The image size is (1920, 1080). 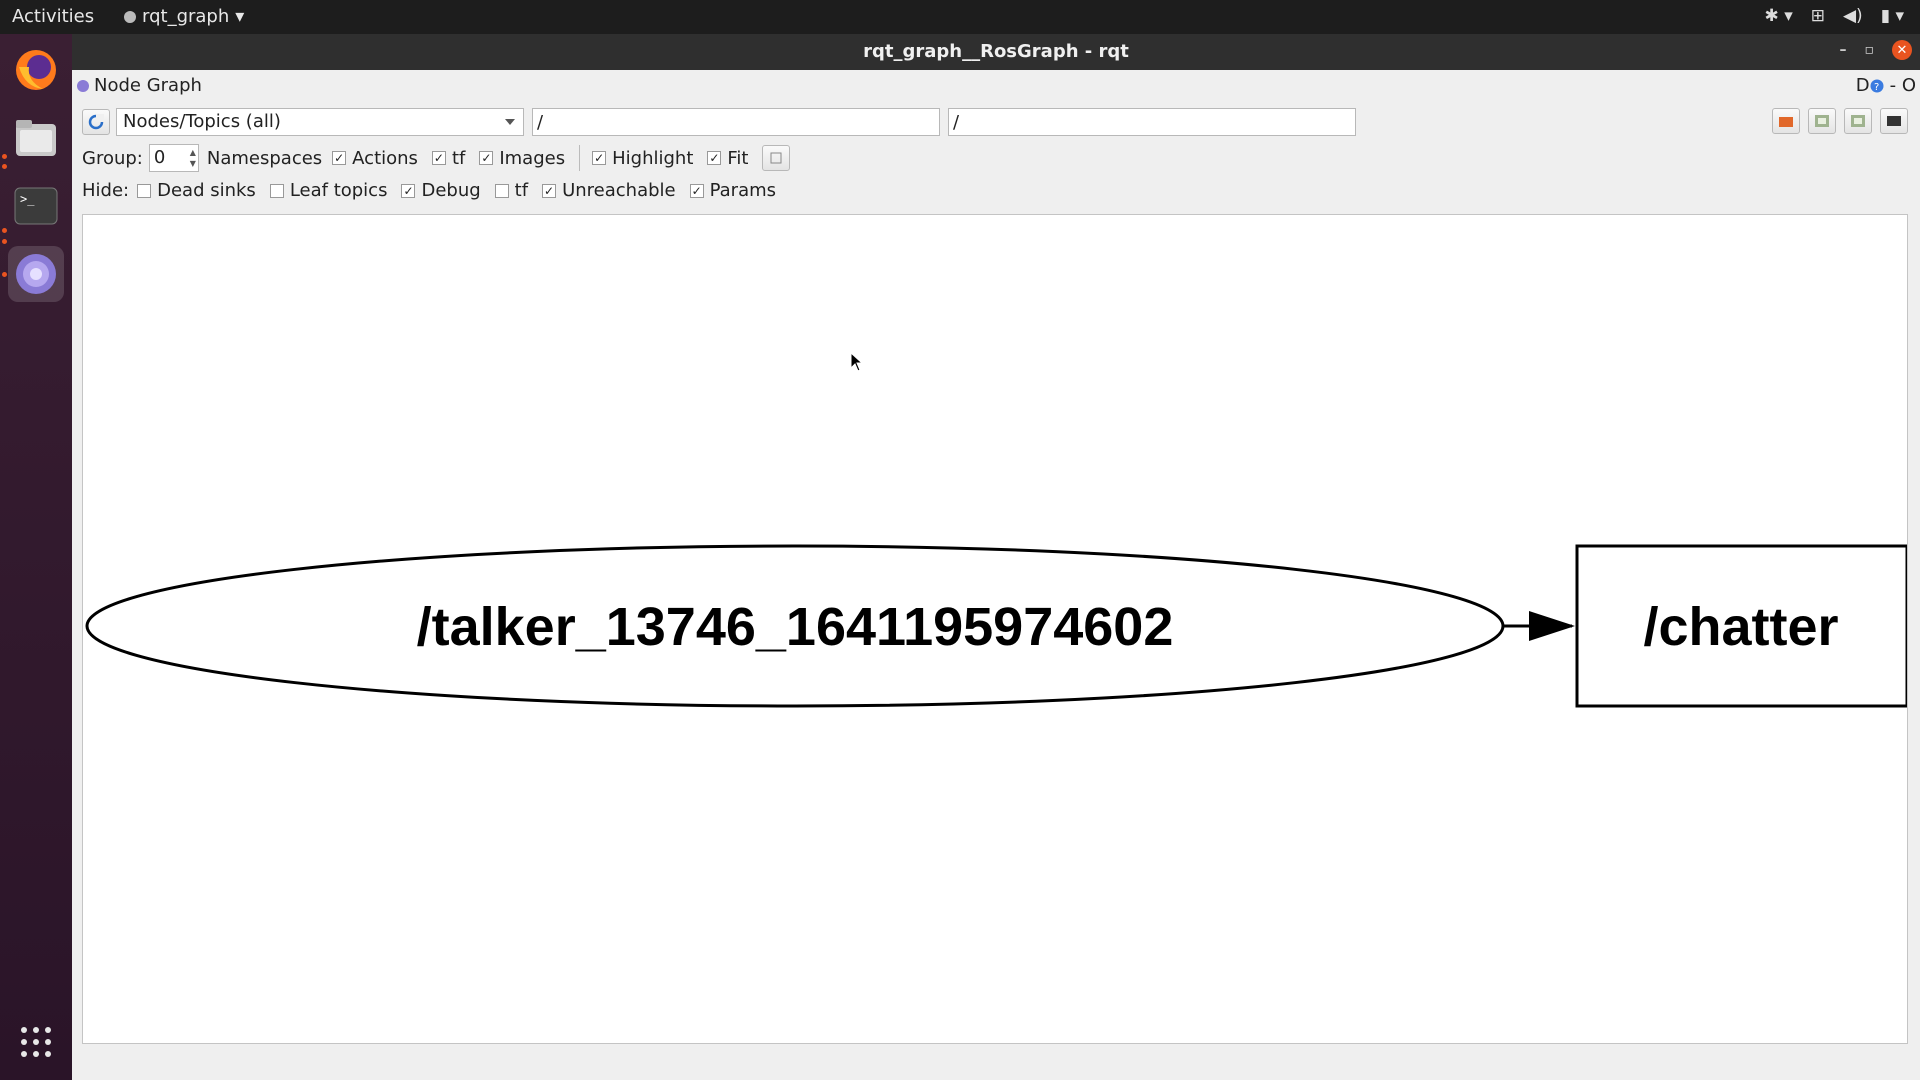 What do you see at coordinates (1877, 86) in the screenshot?
I see `help-icon: ?` at bounding box center [1877, 86].